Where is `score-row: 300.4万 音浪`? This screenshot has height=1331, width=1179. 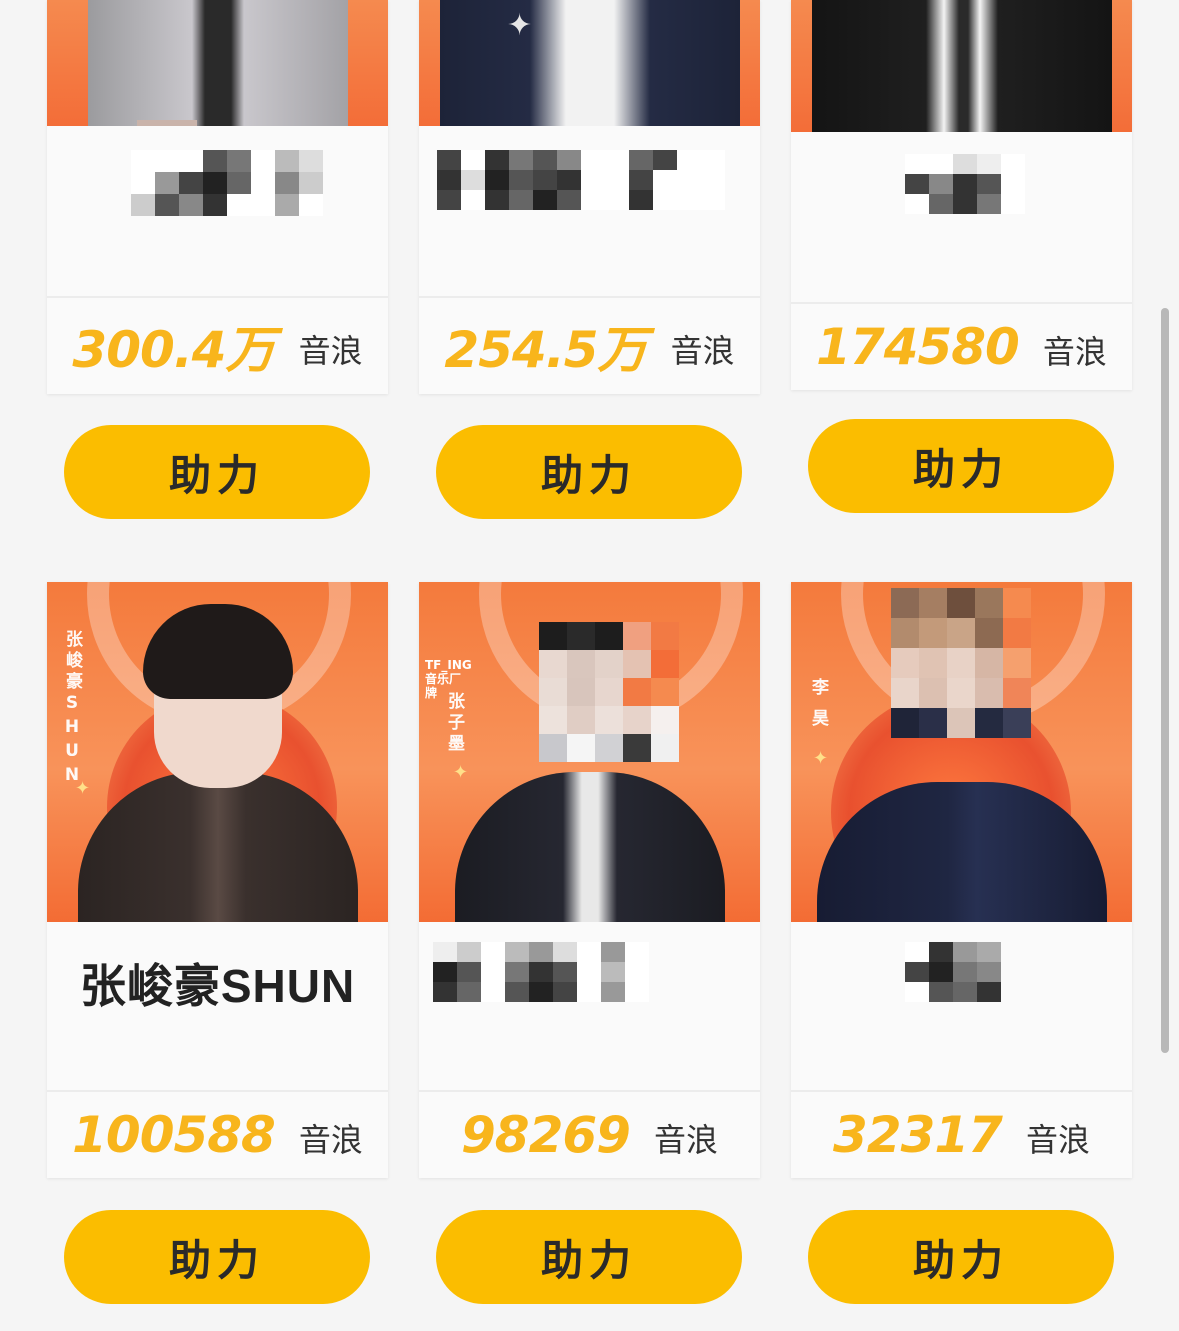
score-row: 300.4万 音浪 is located at coordinates (217, 346).